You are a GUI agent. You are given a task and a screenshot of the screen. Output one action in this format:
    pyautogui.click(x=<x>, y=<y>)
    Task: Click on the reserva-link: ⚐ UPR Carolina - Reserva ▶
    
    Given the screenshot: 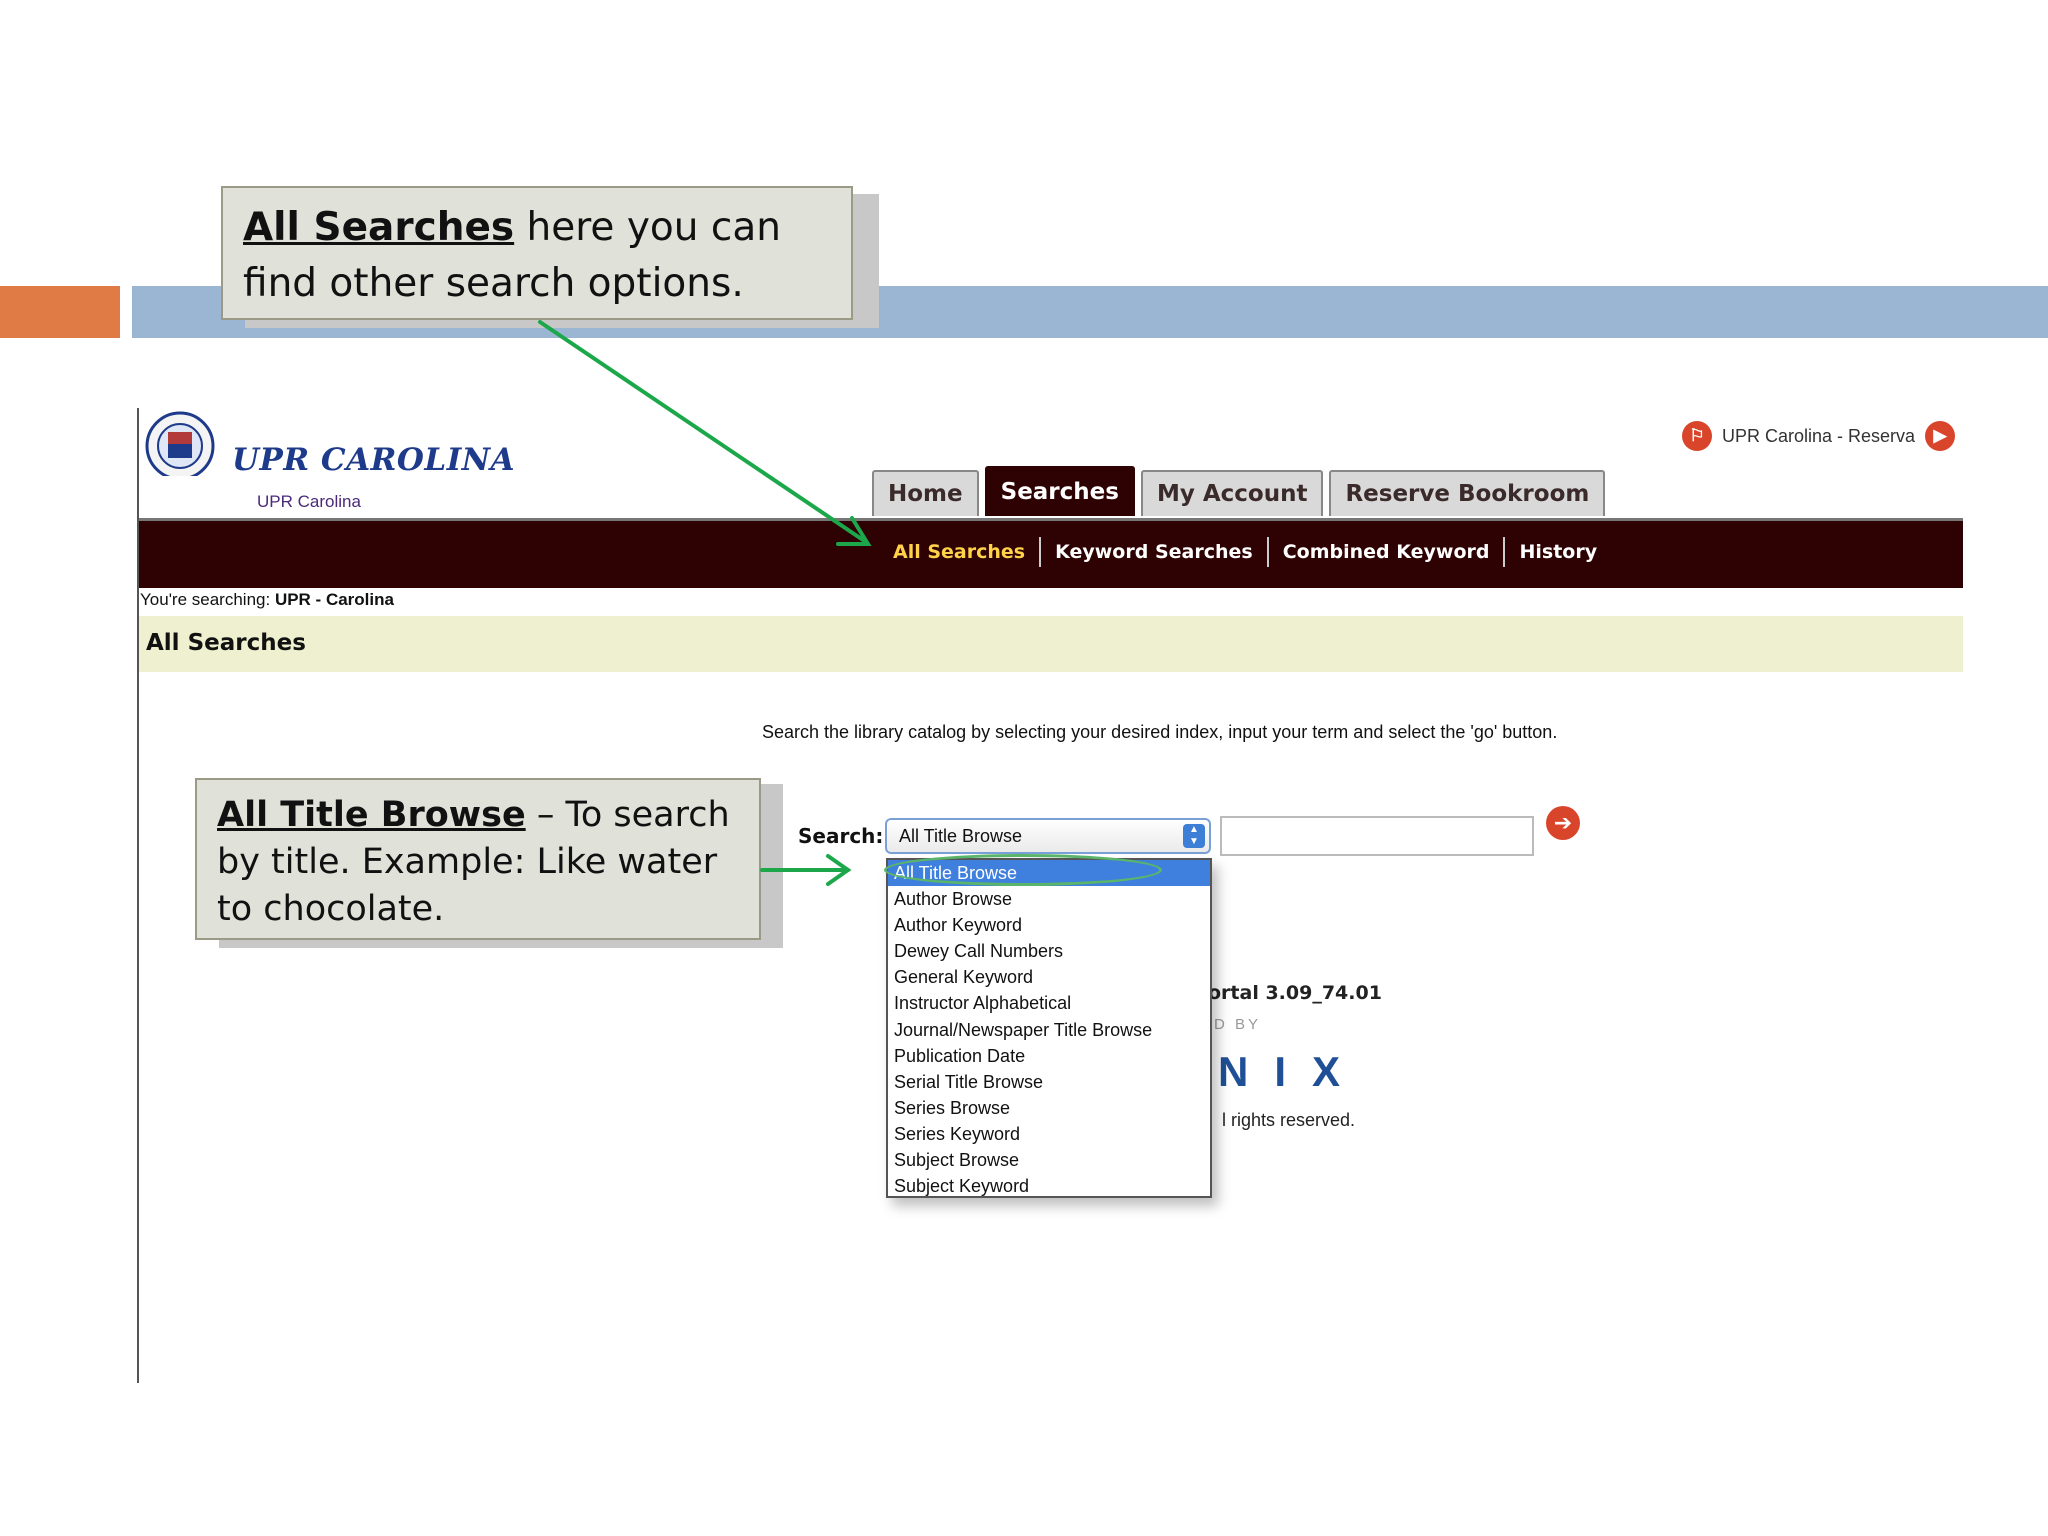 What is the action you would take?
    pyautogui.click(x=1819, y=436)
    